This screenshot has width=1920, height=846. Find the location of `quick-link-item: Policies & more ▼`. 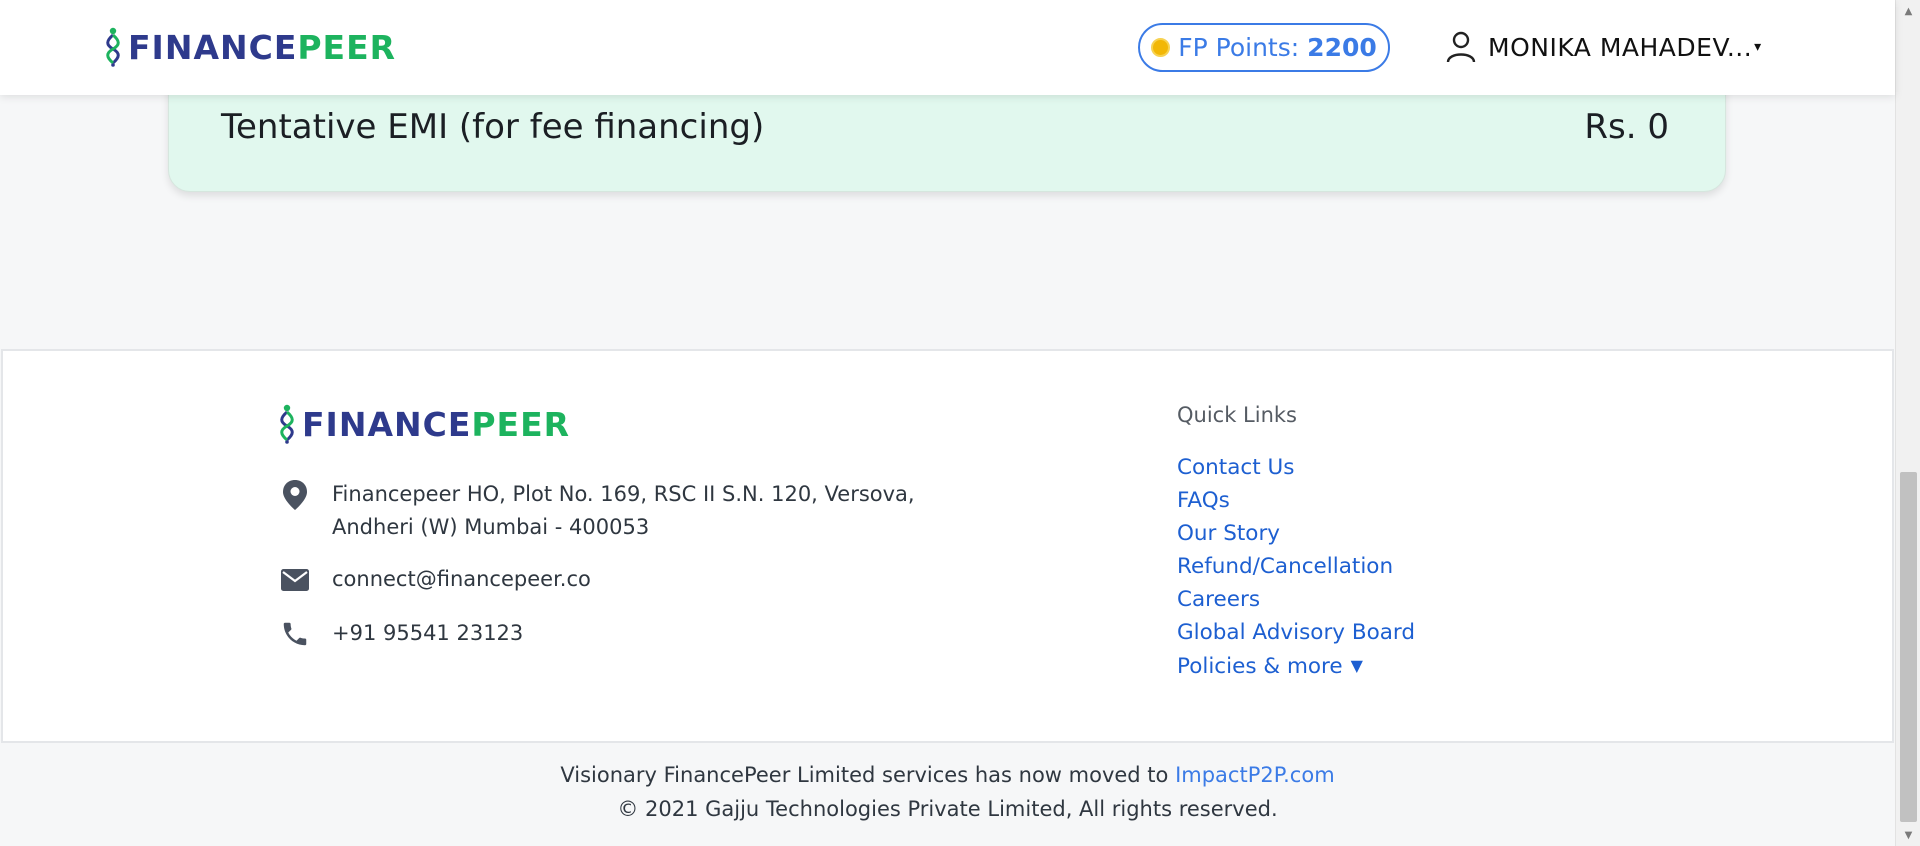

quick-link-item: Policies & more ▼ is located at coordinates (1296, 665).